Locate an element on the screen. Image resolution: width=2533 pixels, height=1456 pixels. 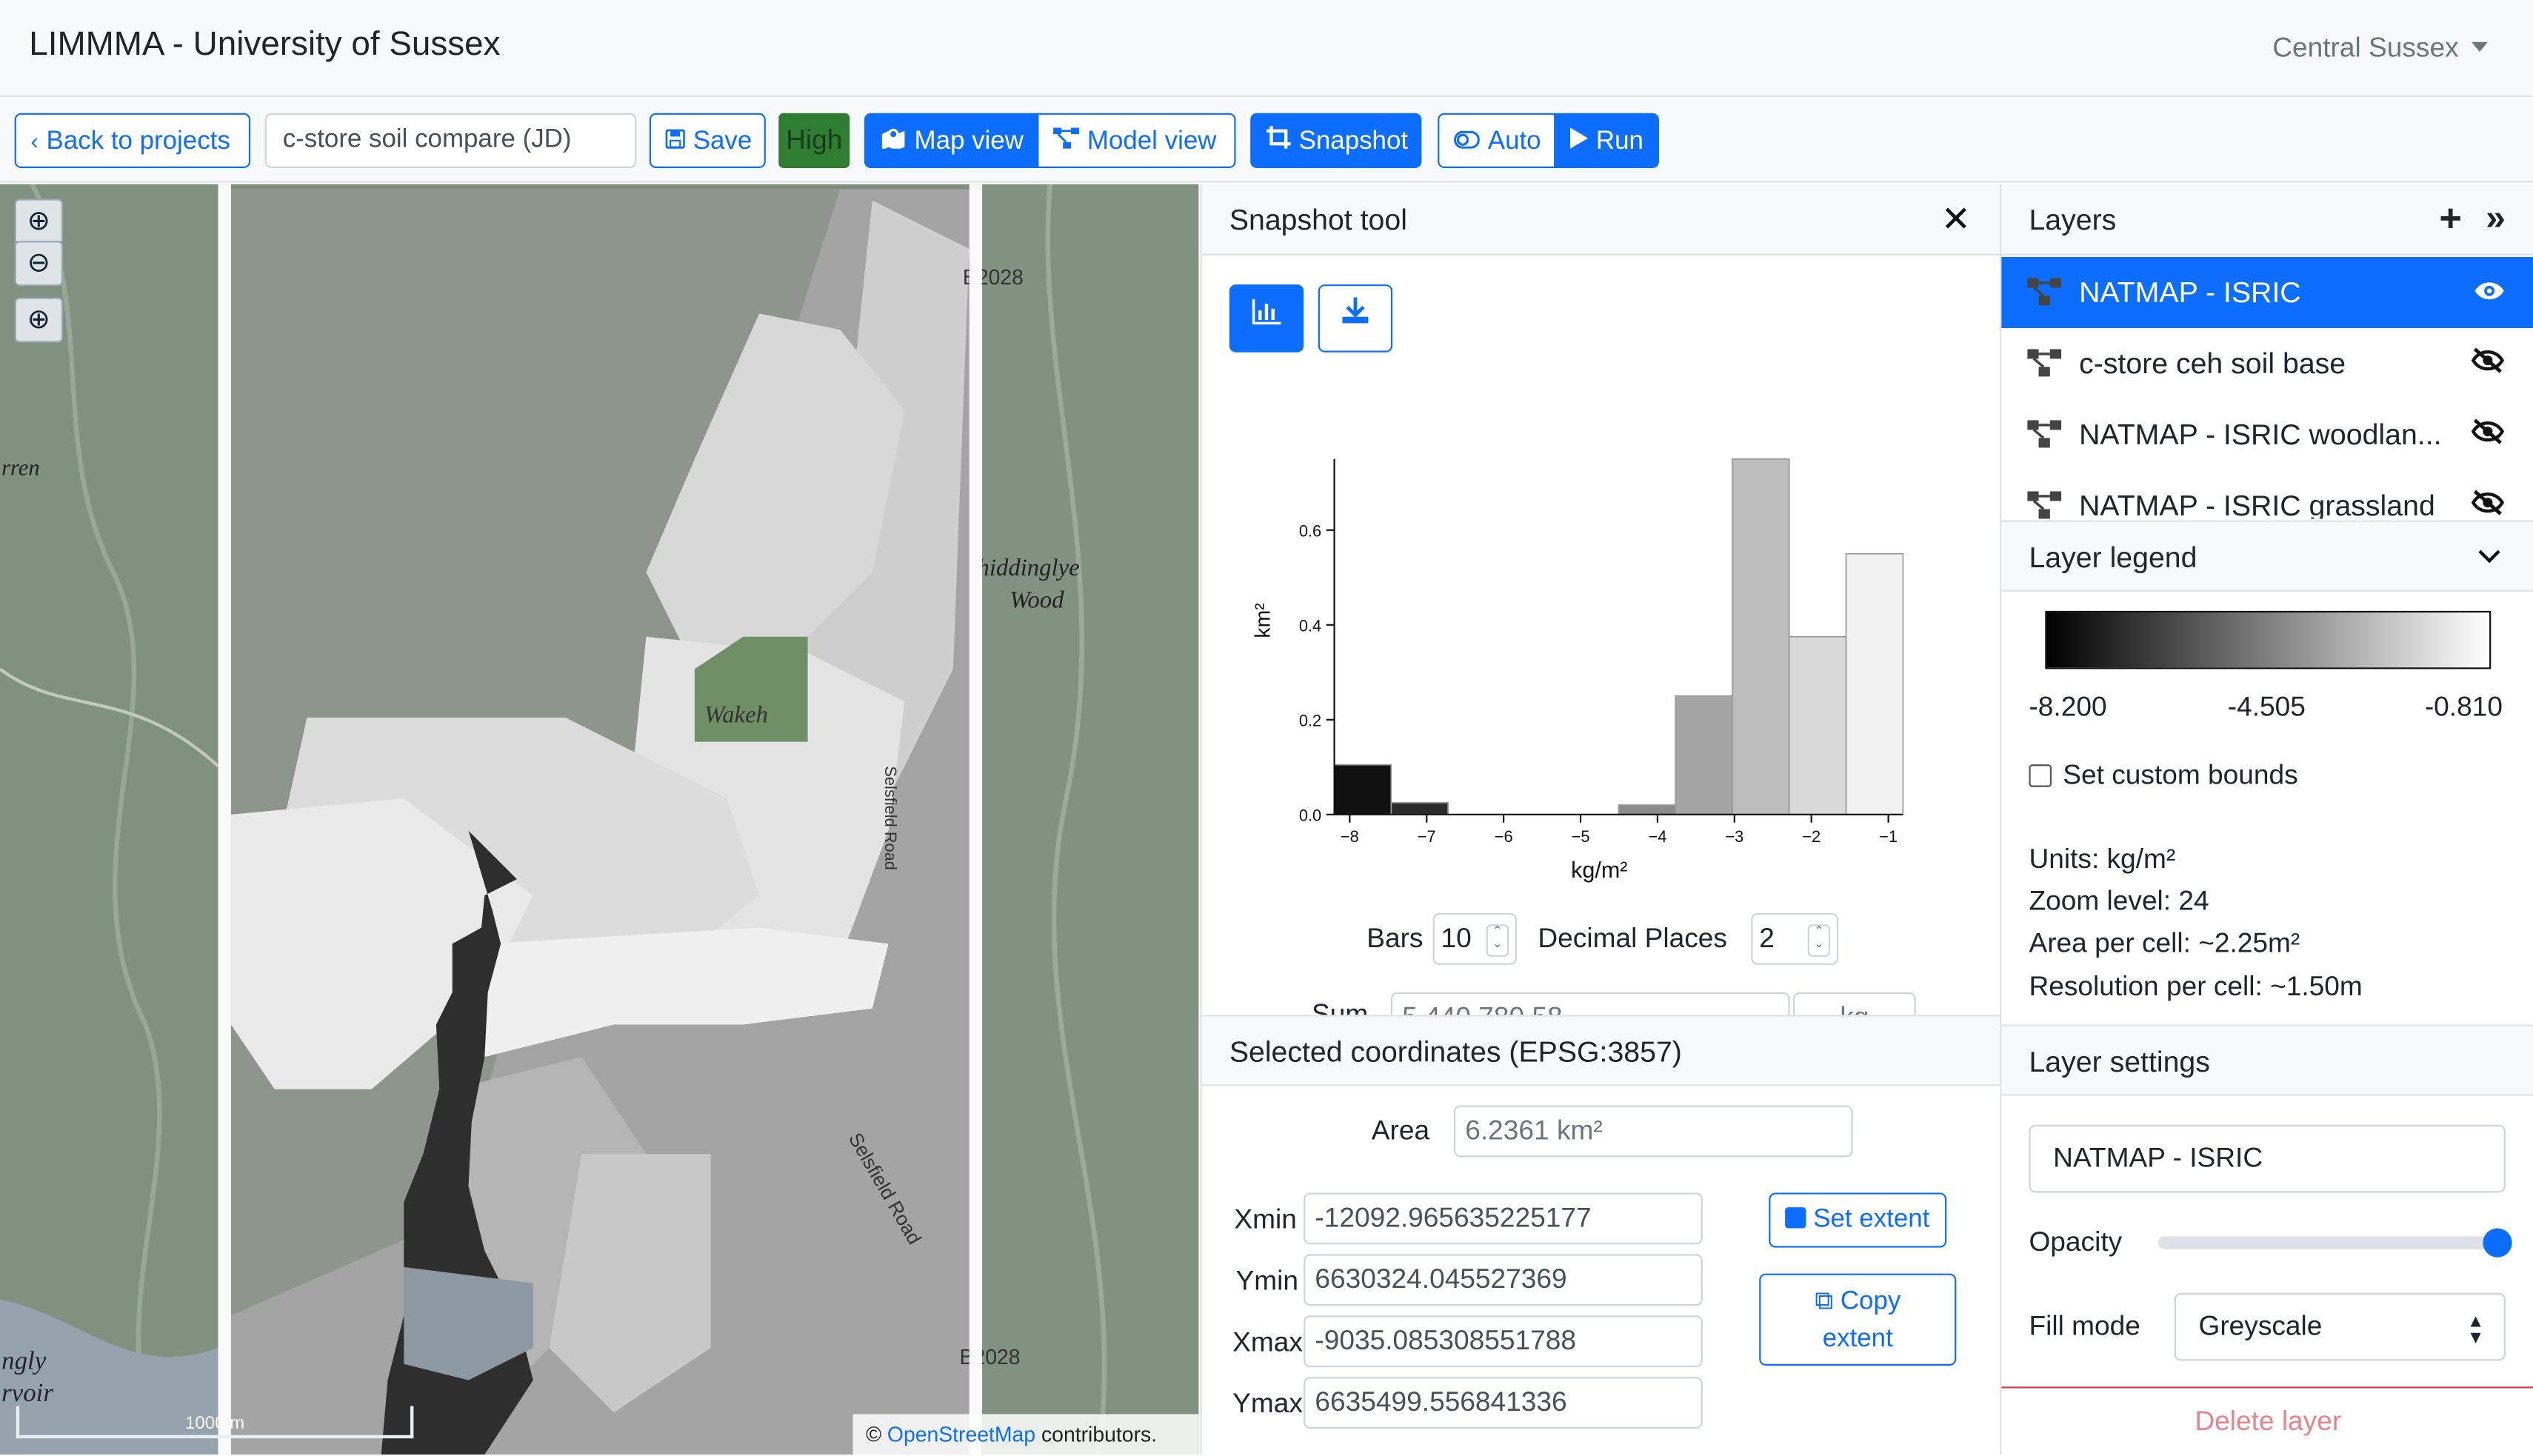
zoom-level-text: Zoom level: 24 is located at coordinates (2119, 901).